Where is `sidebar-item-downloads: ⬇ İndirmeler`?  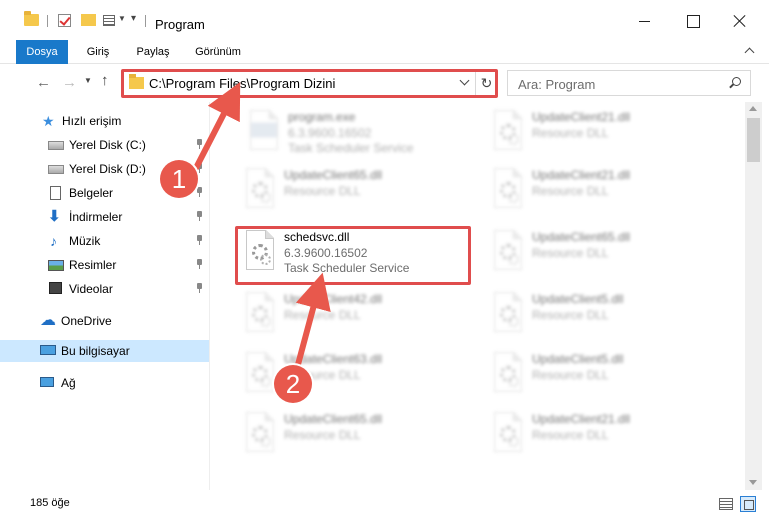 sidebar-item-downloads: ⬇ İndirmeler is located at coordinates (104, 217).